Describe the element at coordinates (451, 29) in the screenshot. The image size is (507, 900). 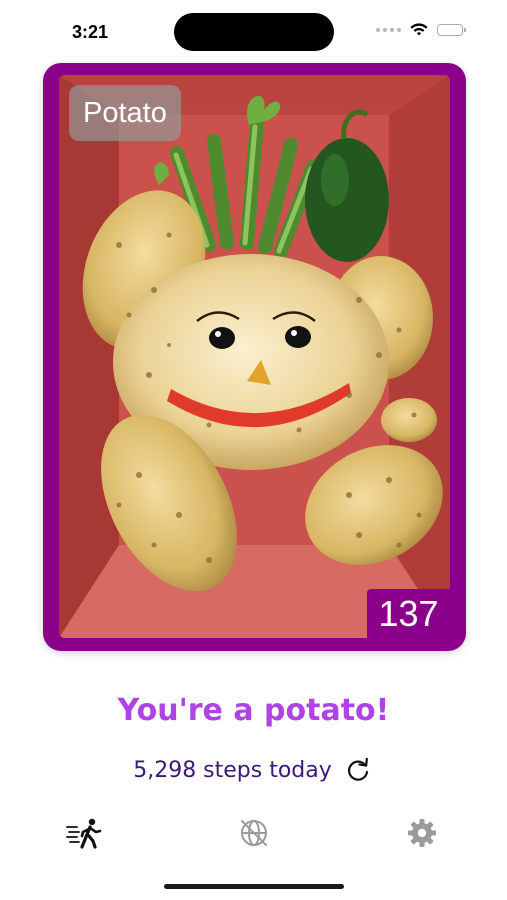
I see `battery-icon` at that location.